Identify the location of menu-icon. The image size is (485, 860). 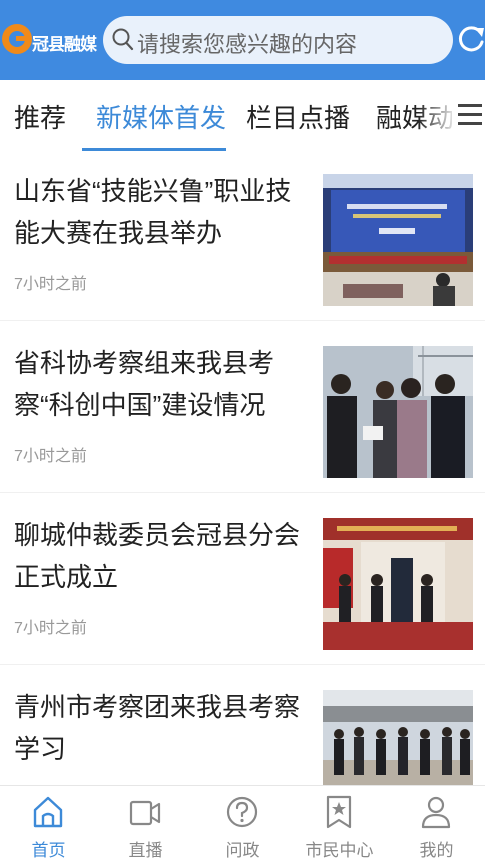
(468, 115).